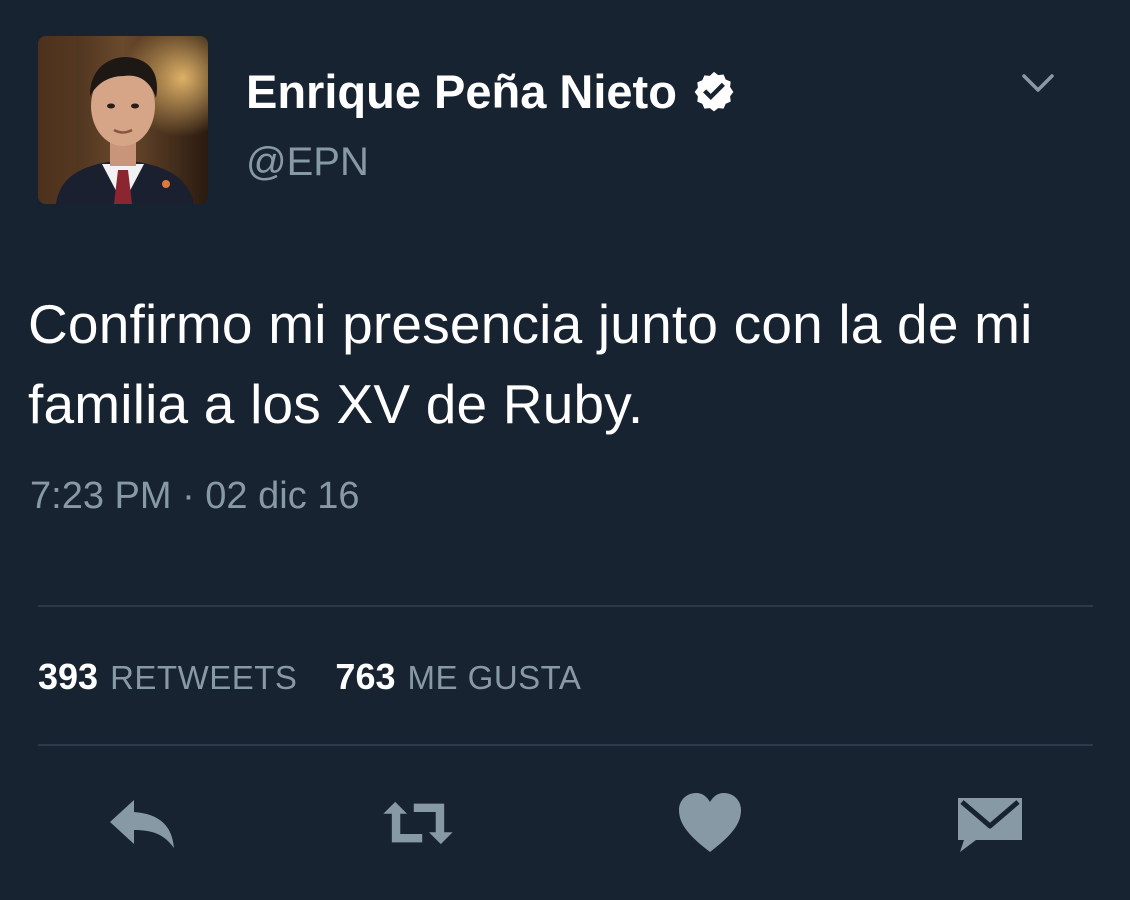  What do you see at coordinates (68, 676) in the screenshot?
I see `retweets-count: 393` at bounding box center [68, 676].